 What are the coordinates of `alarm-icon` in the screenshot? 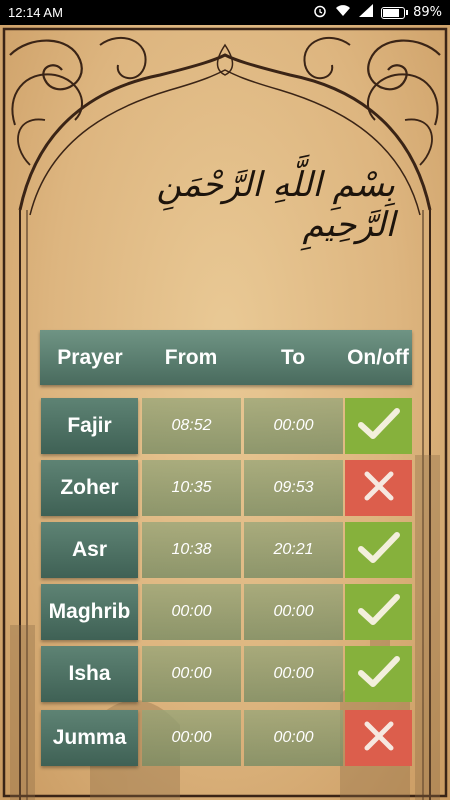 It's located at (320, 13).